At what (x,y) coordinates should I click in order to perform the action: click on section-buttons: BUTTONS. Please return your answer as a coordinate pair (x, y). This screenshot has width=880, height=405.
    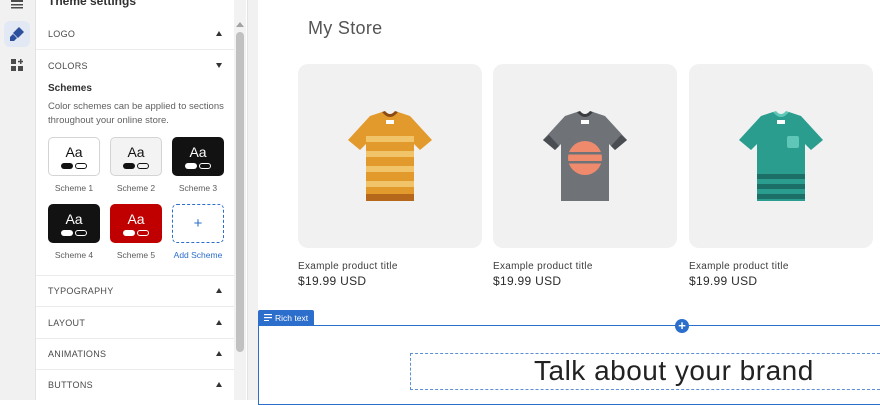
    Looking at the image, I should click on (135, 384).